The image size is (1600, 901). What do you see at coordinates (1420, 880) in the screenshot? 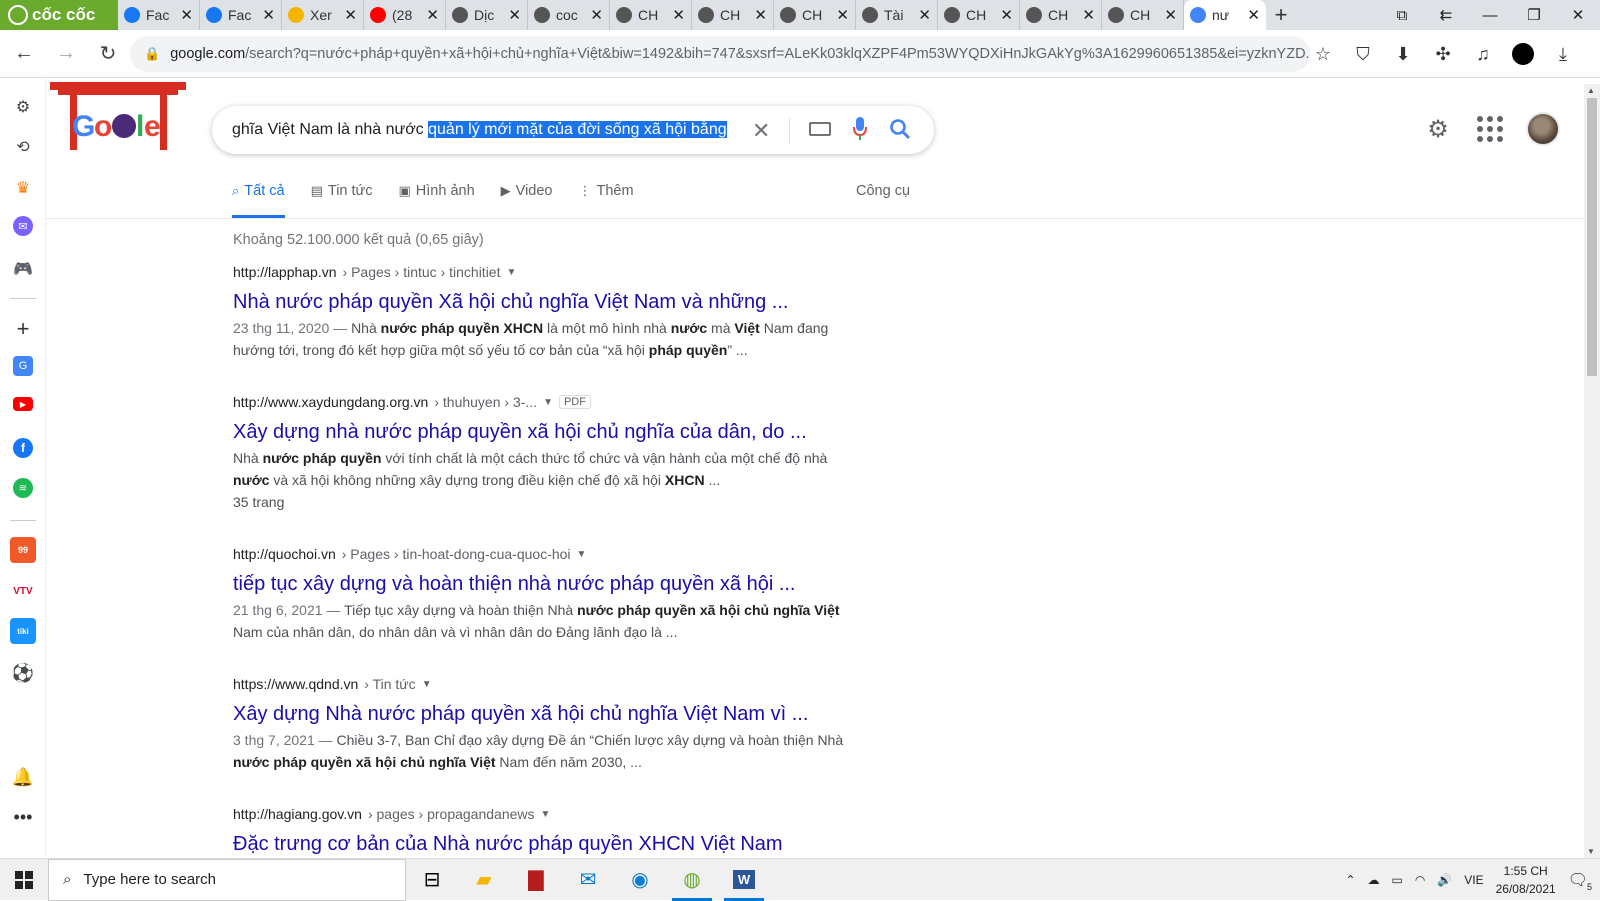
I see `wifi-icon: ◠` at bounding box center [1420, 880].